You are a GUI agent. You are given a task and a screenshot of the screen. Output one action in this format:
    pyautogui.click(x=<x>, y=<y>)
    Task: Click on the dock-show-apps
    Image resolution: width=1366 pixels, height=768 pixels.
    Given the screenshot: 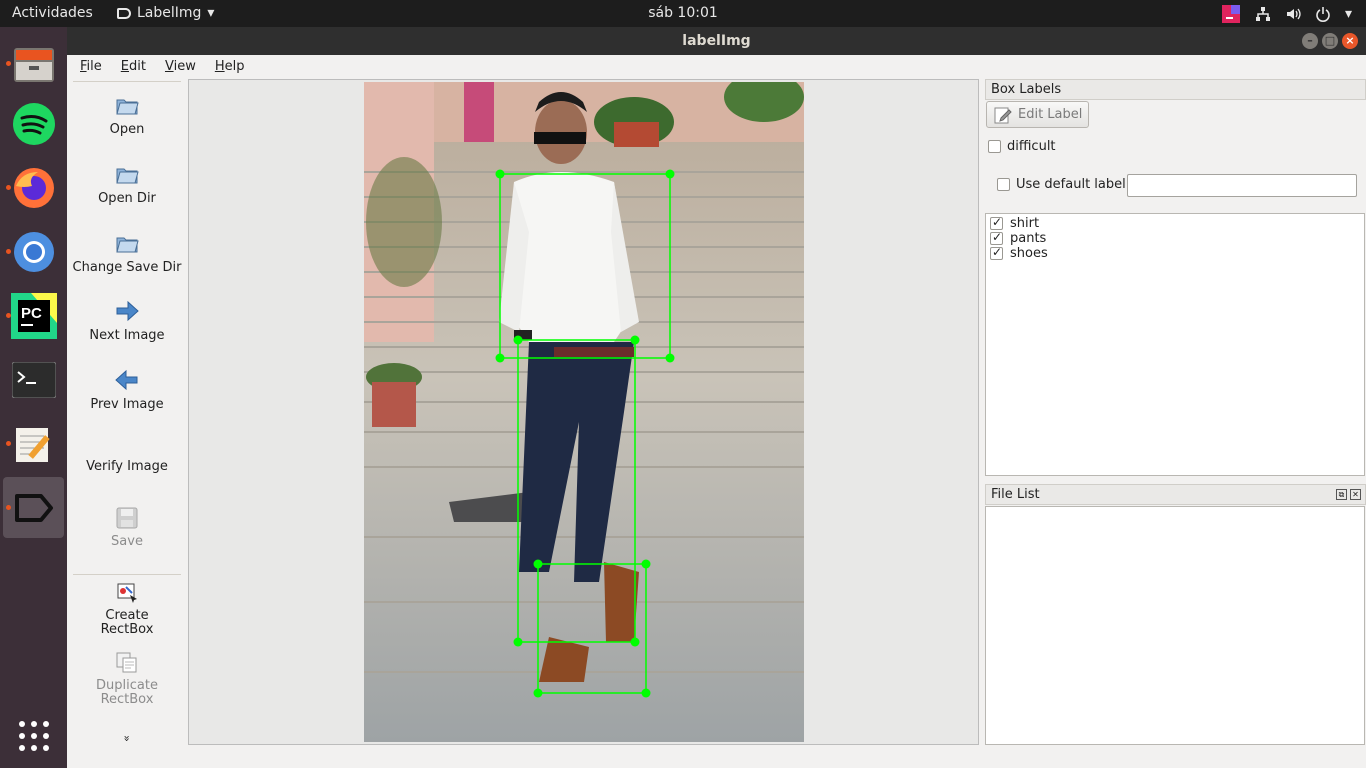 What is the action you would take?
    pyautogui.click(x=33, y=735)
    